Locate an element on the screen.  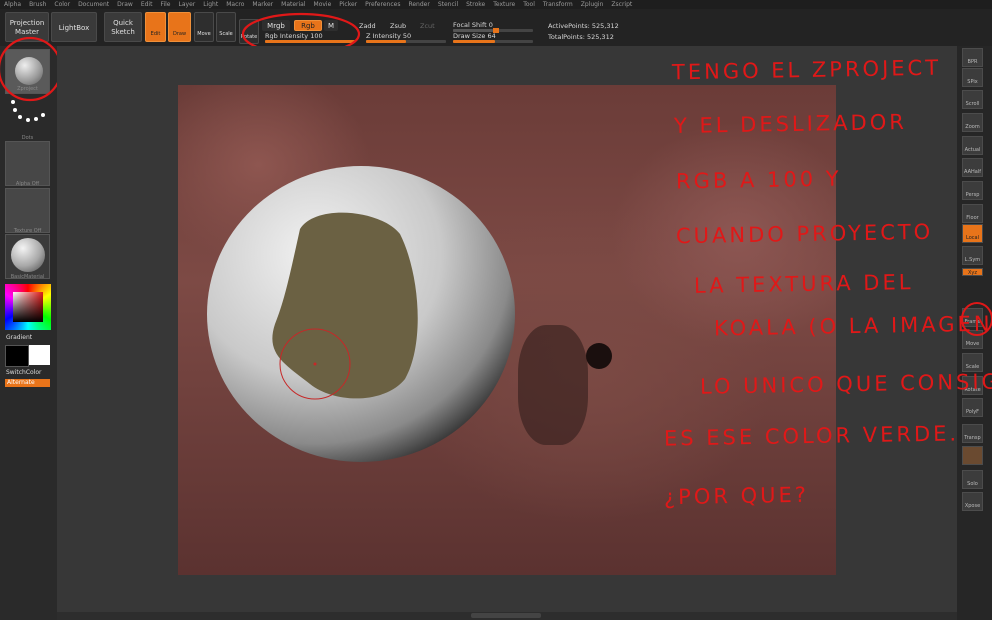
right-btn-actual: Actual is located at coordinates (972, 145).